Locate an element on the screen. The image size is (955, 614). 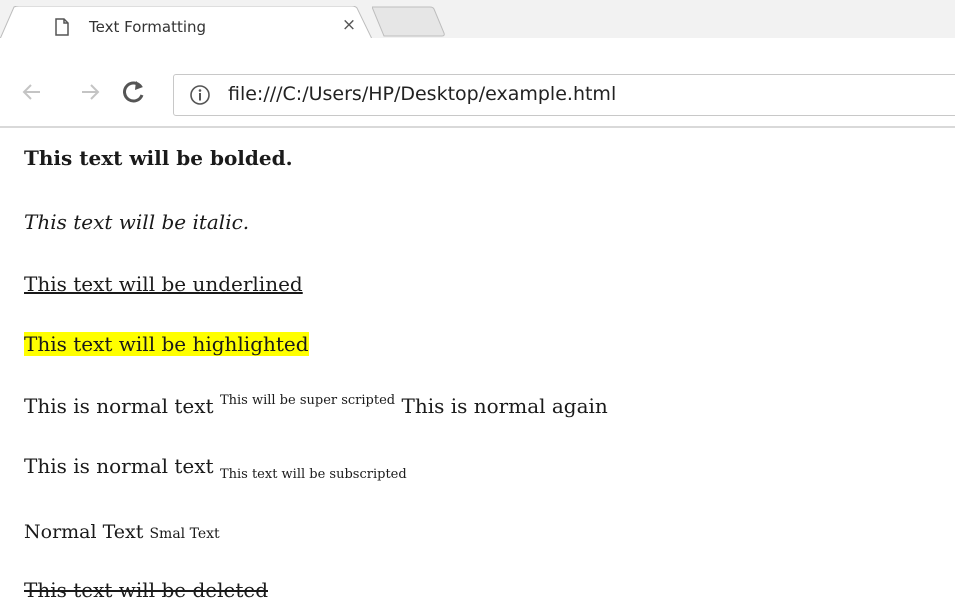
tab-text-formatting: Text Formatting × is located at coordinates (186, 22).